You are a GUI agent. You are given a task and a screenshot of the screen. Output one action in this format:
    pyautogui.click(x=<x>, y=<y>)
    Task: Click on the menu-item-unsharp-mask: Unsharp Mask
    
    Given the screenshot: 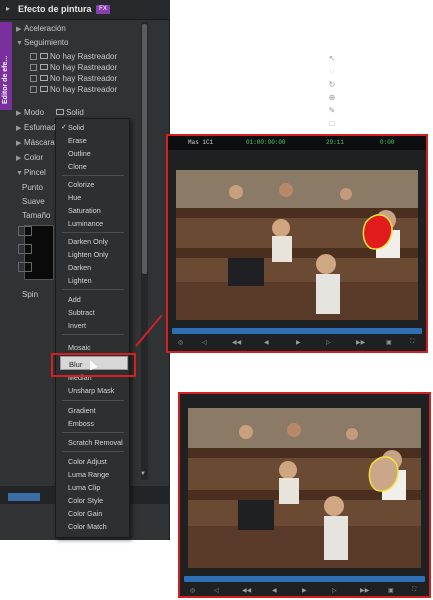 What is the action you would take?
    pyautogui.click(x=91, y=390)
    